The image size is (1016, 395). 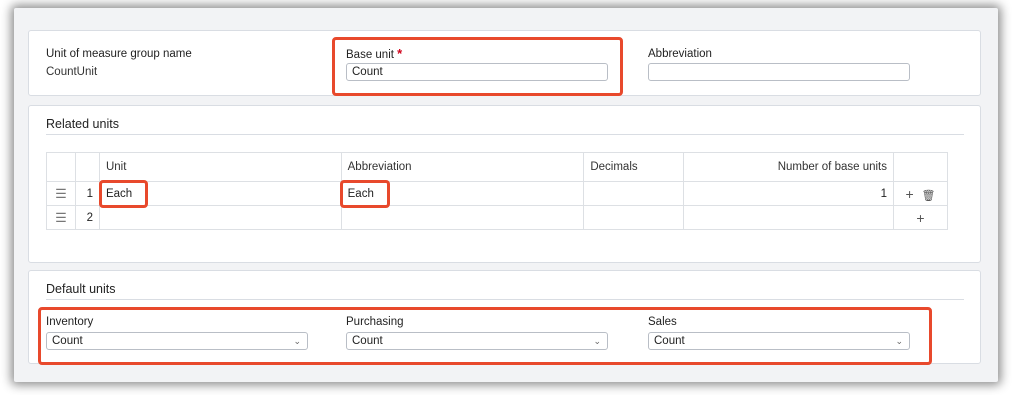 I want to click on sales-select: Count ⌄, so click(x=779, y=341).